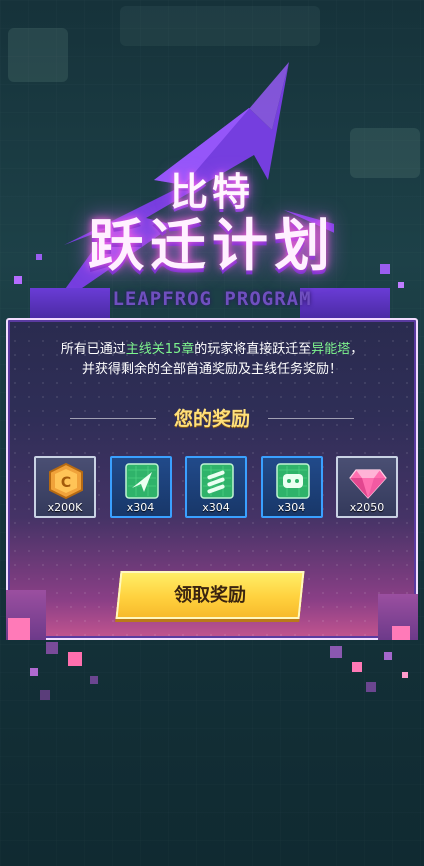 The width and height of the screenshot is (424, 866). I want to click on reward-header: 您的奖励, so click(212, 417).